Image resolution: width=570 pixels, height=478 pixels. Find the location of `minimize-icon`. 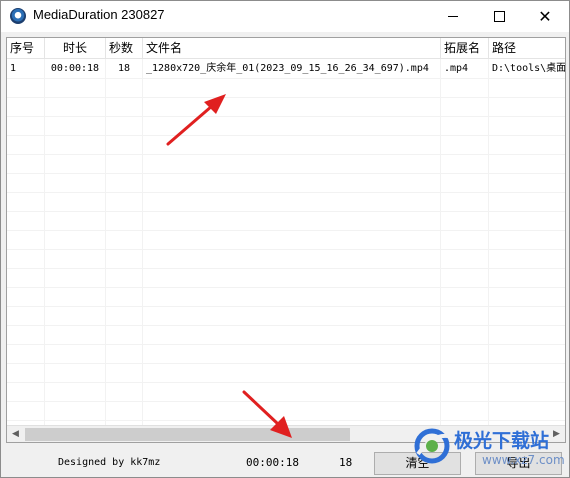

minimize-icon is located at coordinates (453, 16).